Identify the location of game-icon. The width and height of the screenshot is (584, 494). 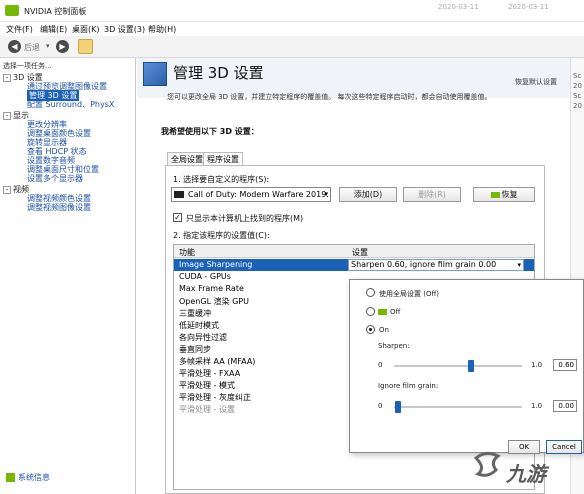
(179, 194).